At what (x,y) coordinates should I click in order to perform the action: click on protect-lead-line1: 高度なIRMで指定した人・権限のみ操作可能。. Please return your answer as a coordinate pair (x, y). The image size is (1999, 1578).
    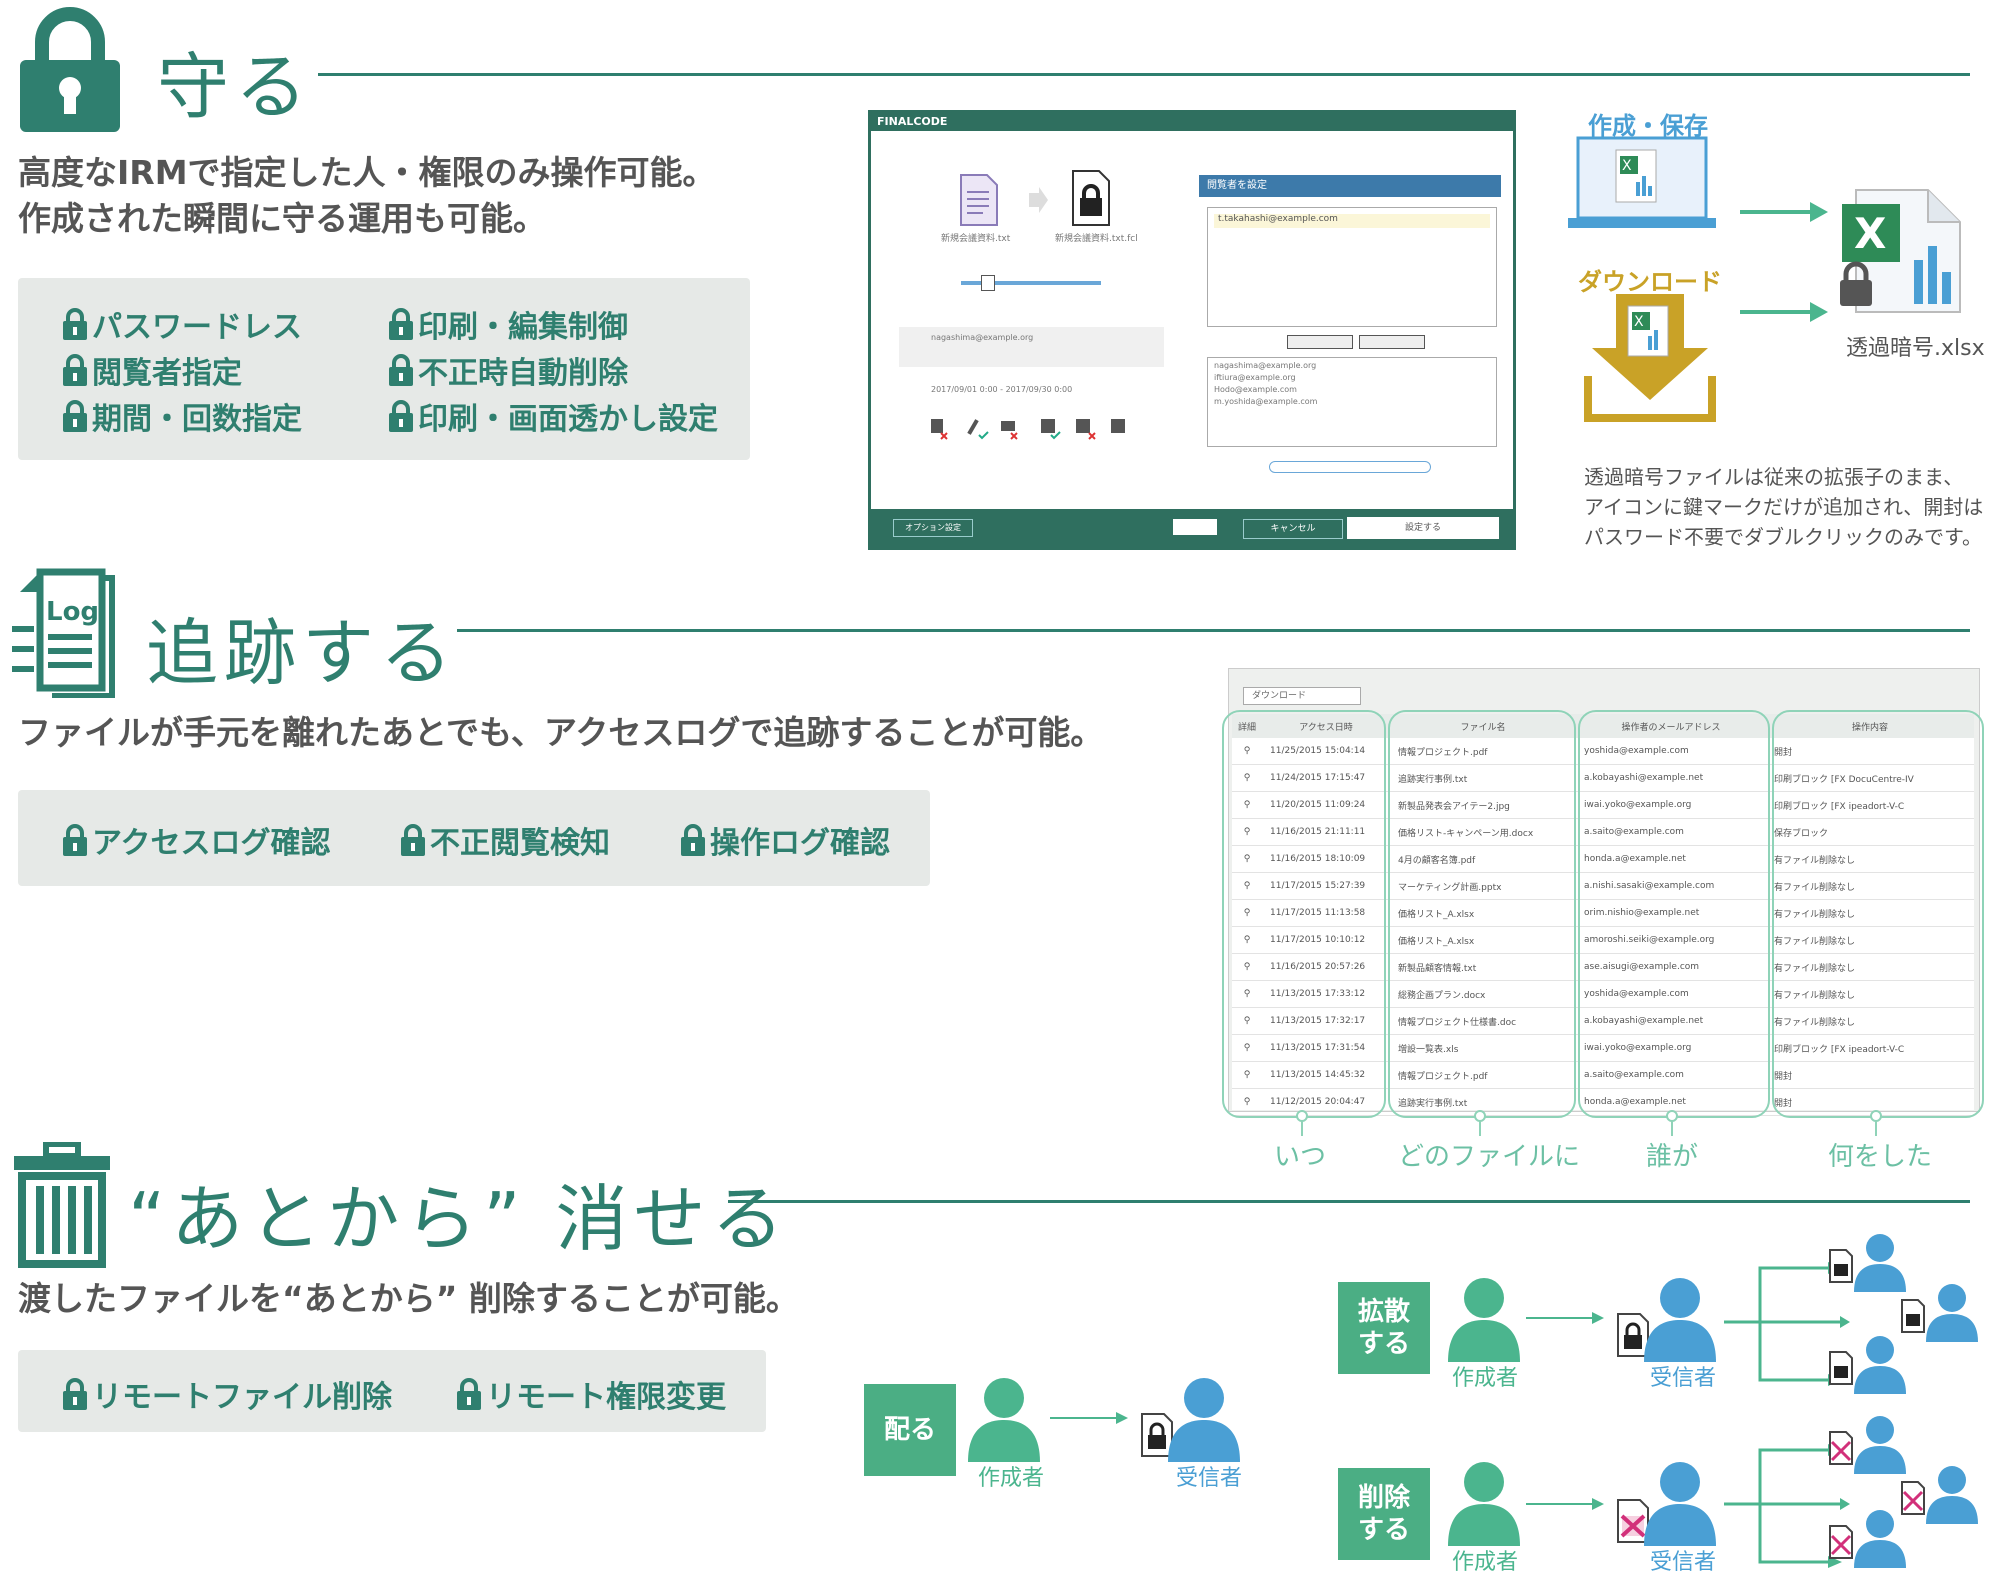
    Looking at the image, I should click on (367, 172).